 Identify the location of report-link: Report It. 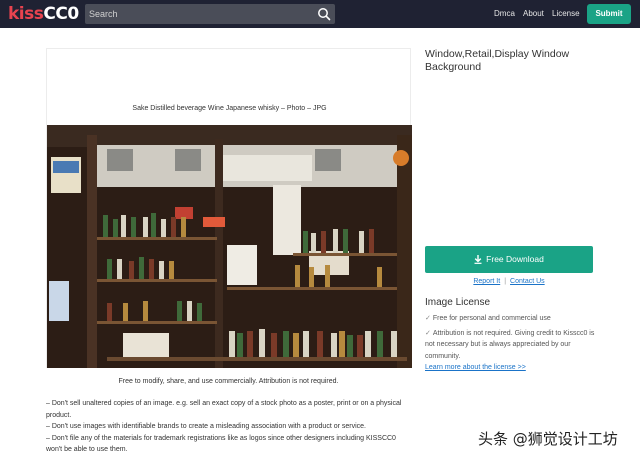
(486, 281).